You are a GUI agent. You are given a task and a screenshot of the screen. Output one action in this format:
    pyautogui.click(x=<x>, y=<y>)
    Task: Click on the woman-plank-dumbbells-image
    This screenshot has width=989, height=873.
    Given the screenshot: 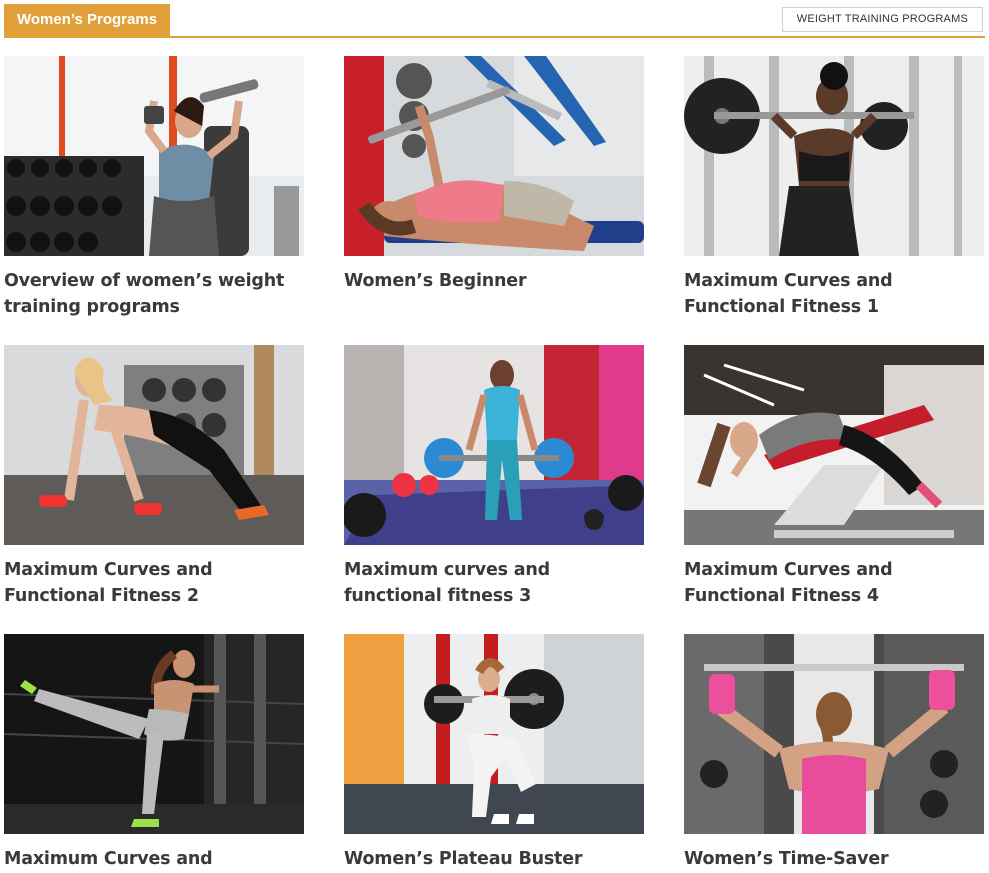 What is the action you would take?
    pyautogui.click(x=154, y=445)
    